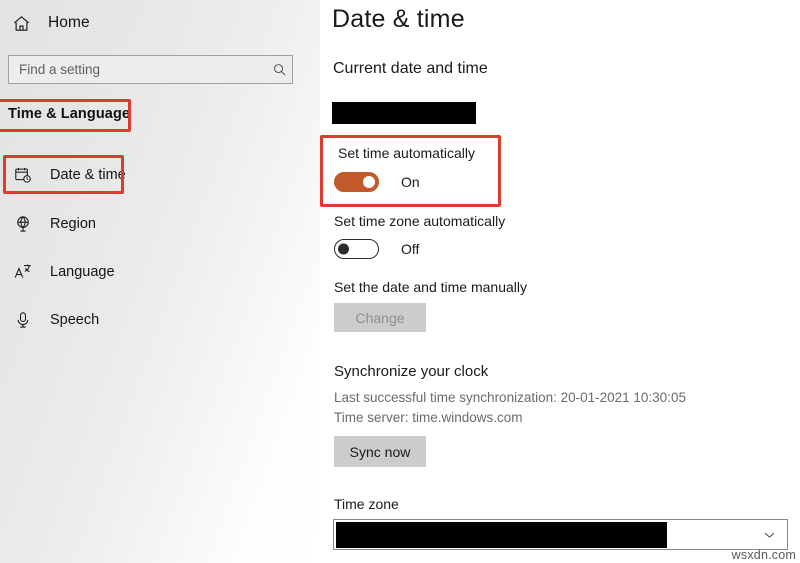 The image size is (800, 563). What do you see at coordinates (150, 320) in the screenshot?
I see `sidebar-item-speech: Speech` at bounding box center [150, 320].